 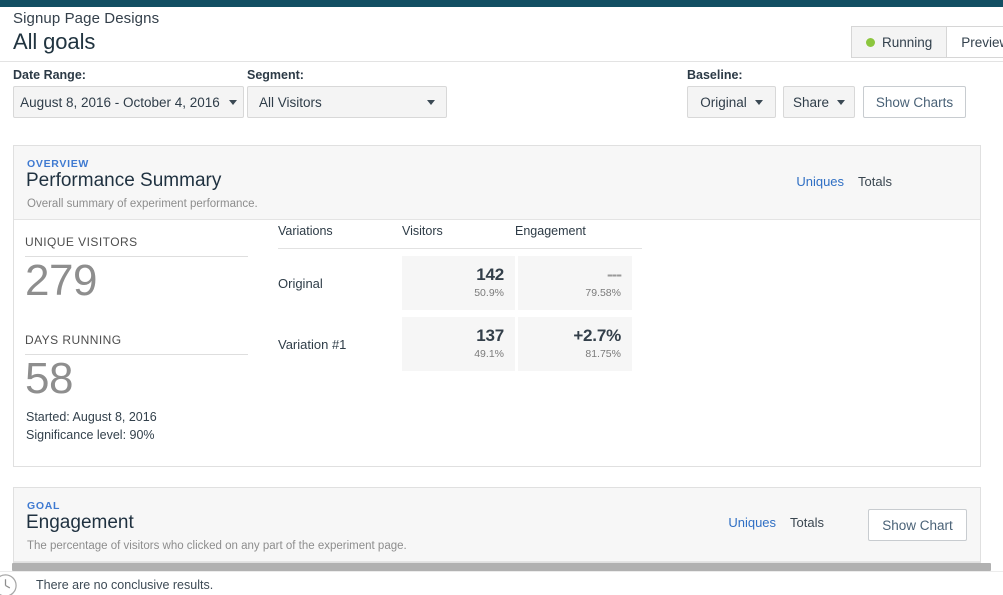 I want to click on header-actions: Running Preview, so click(x=927, y=42).